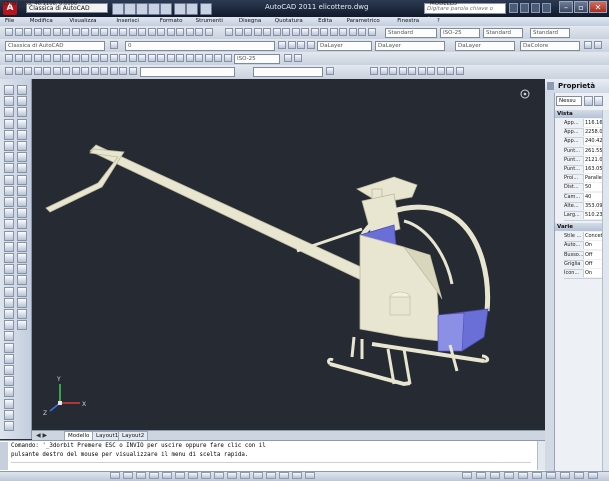 Image resolution: width=609 pixels, height=481 pixels. I want to click on table-style-select: Standard, so click(503, 33).